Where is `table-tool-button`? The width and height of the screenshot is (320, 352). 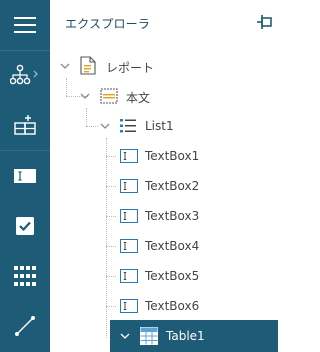 table-tool-button is located at coordinates (25, 276).